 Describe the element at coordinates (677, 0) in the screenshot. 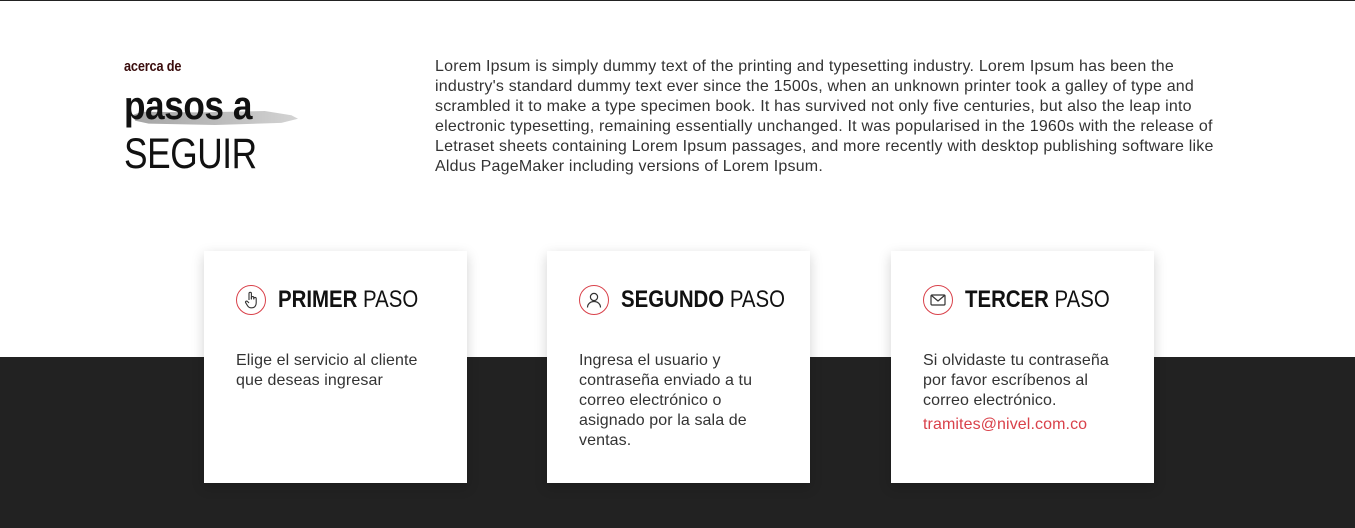

I see `top-divider` at that location.